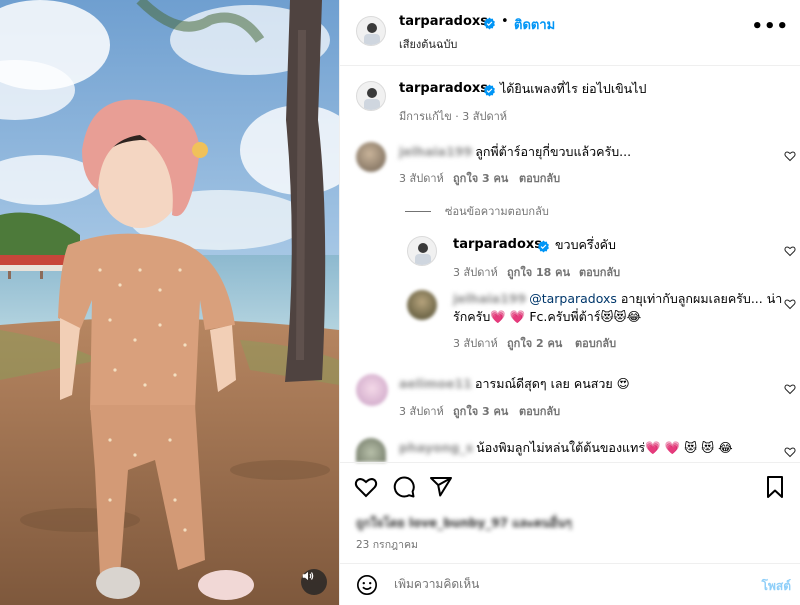  What do you see at coordinates (387, 544) in the screenshot?
I see `post-date: 23 กรกฎาคม` at bounding box center [387, 544].